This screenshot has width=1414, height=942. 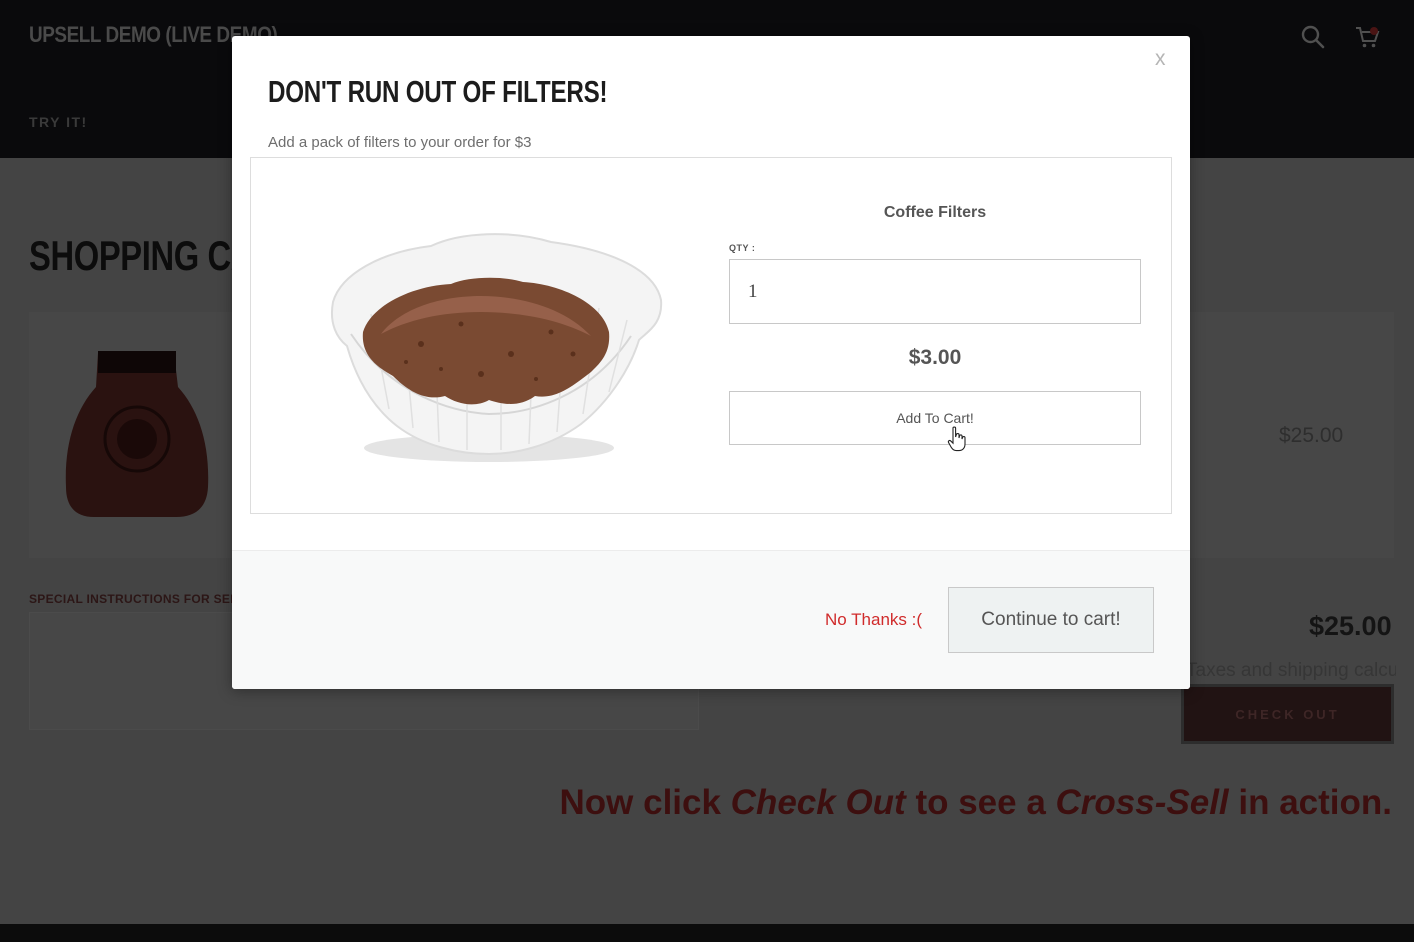 I want to click on promo-text-3: in action., so click(x=1310, y=802).